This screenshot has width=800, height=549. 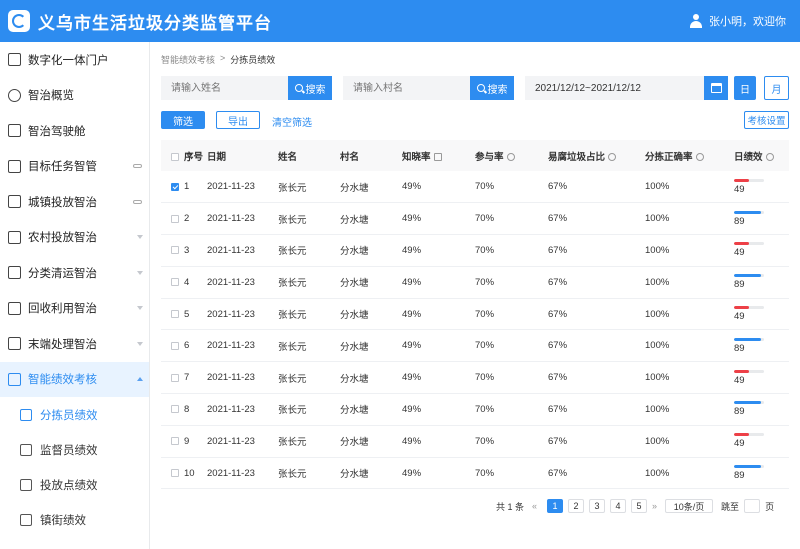 What do you see at coordinates (752, 506) in the screenshot?
I see `jump-page-input` at bounding box center [752, 506].